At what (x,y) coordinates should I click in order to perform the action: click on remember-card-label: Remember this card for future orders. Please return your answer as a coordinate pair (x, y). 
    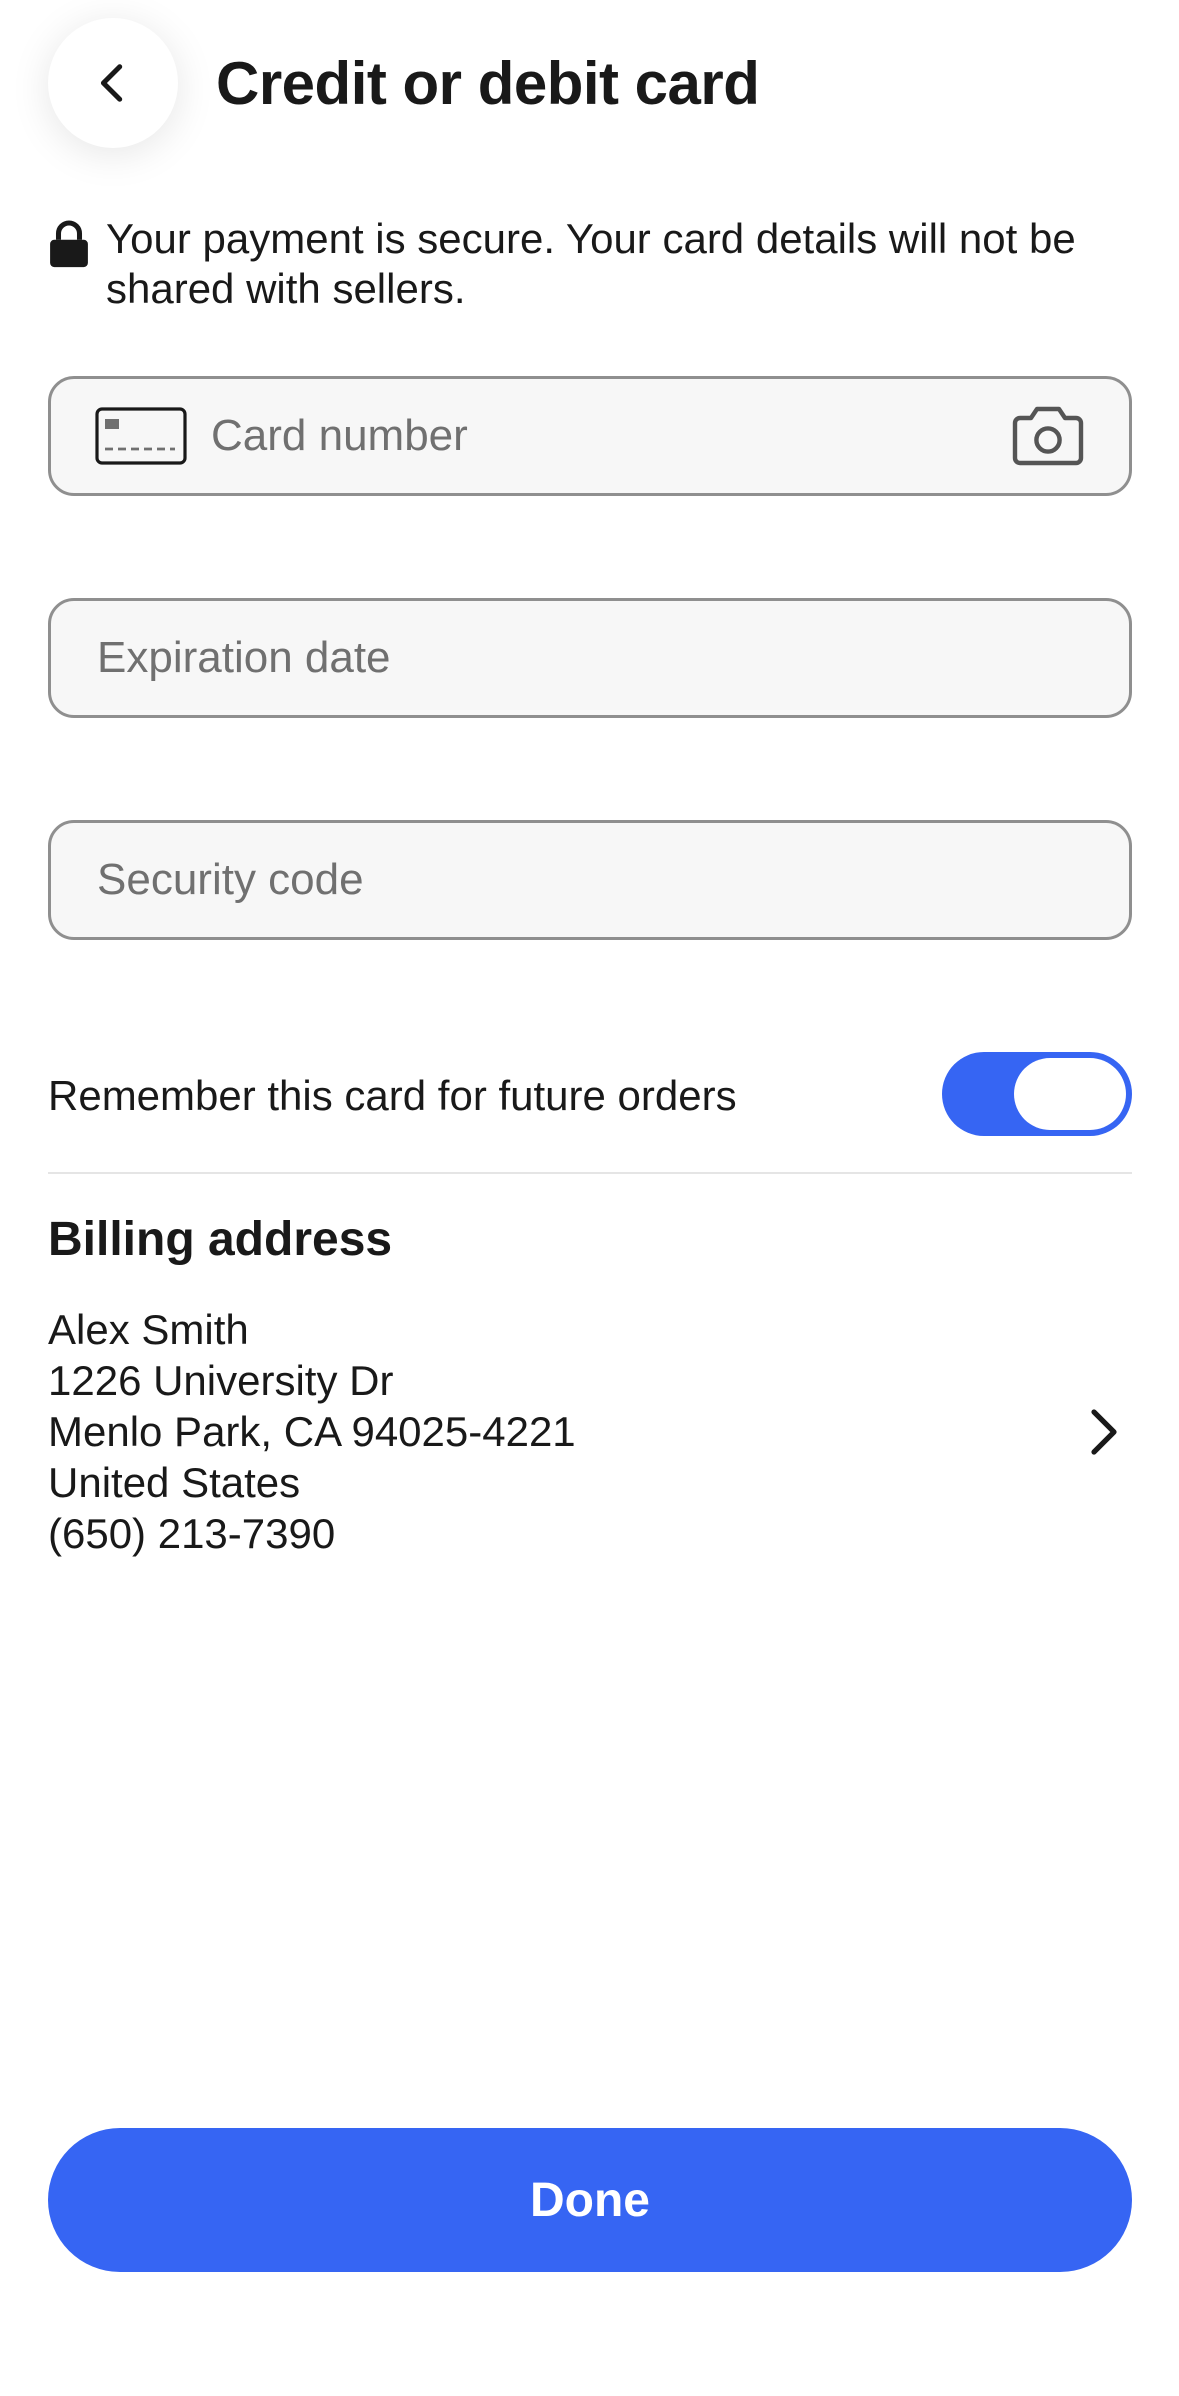
    Looking at the image, I should click on (392, 1095).